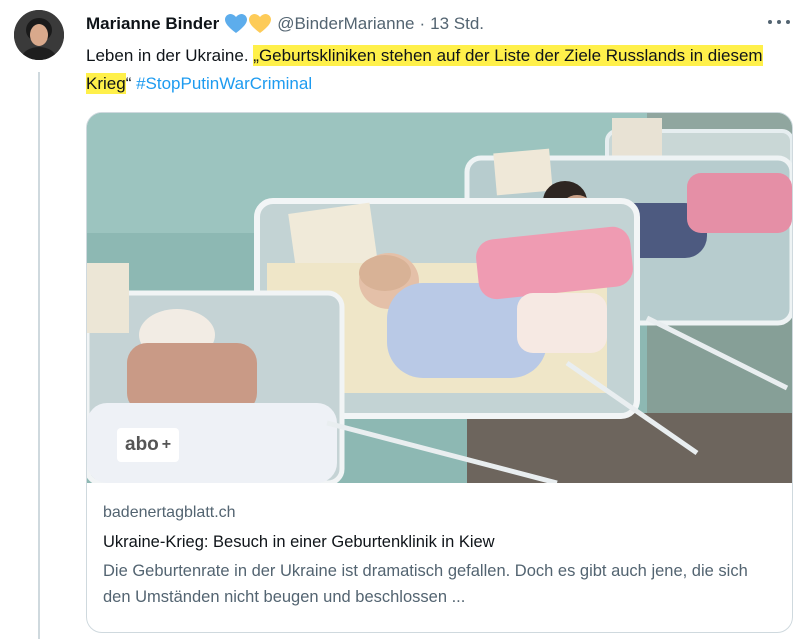 The height and width of the screenshot is (639, 800). I want to click on yellow-heart-icon, so click(260, 24).